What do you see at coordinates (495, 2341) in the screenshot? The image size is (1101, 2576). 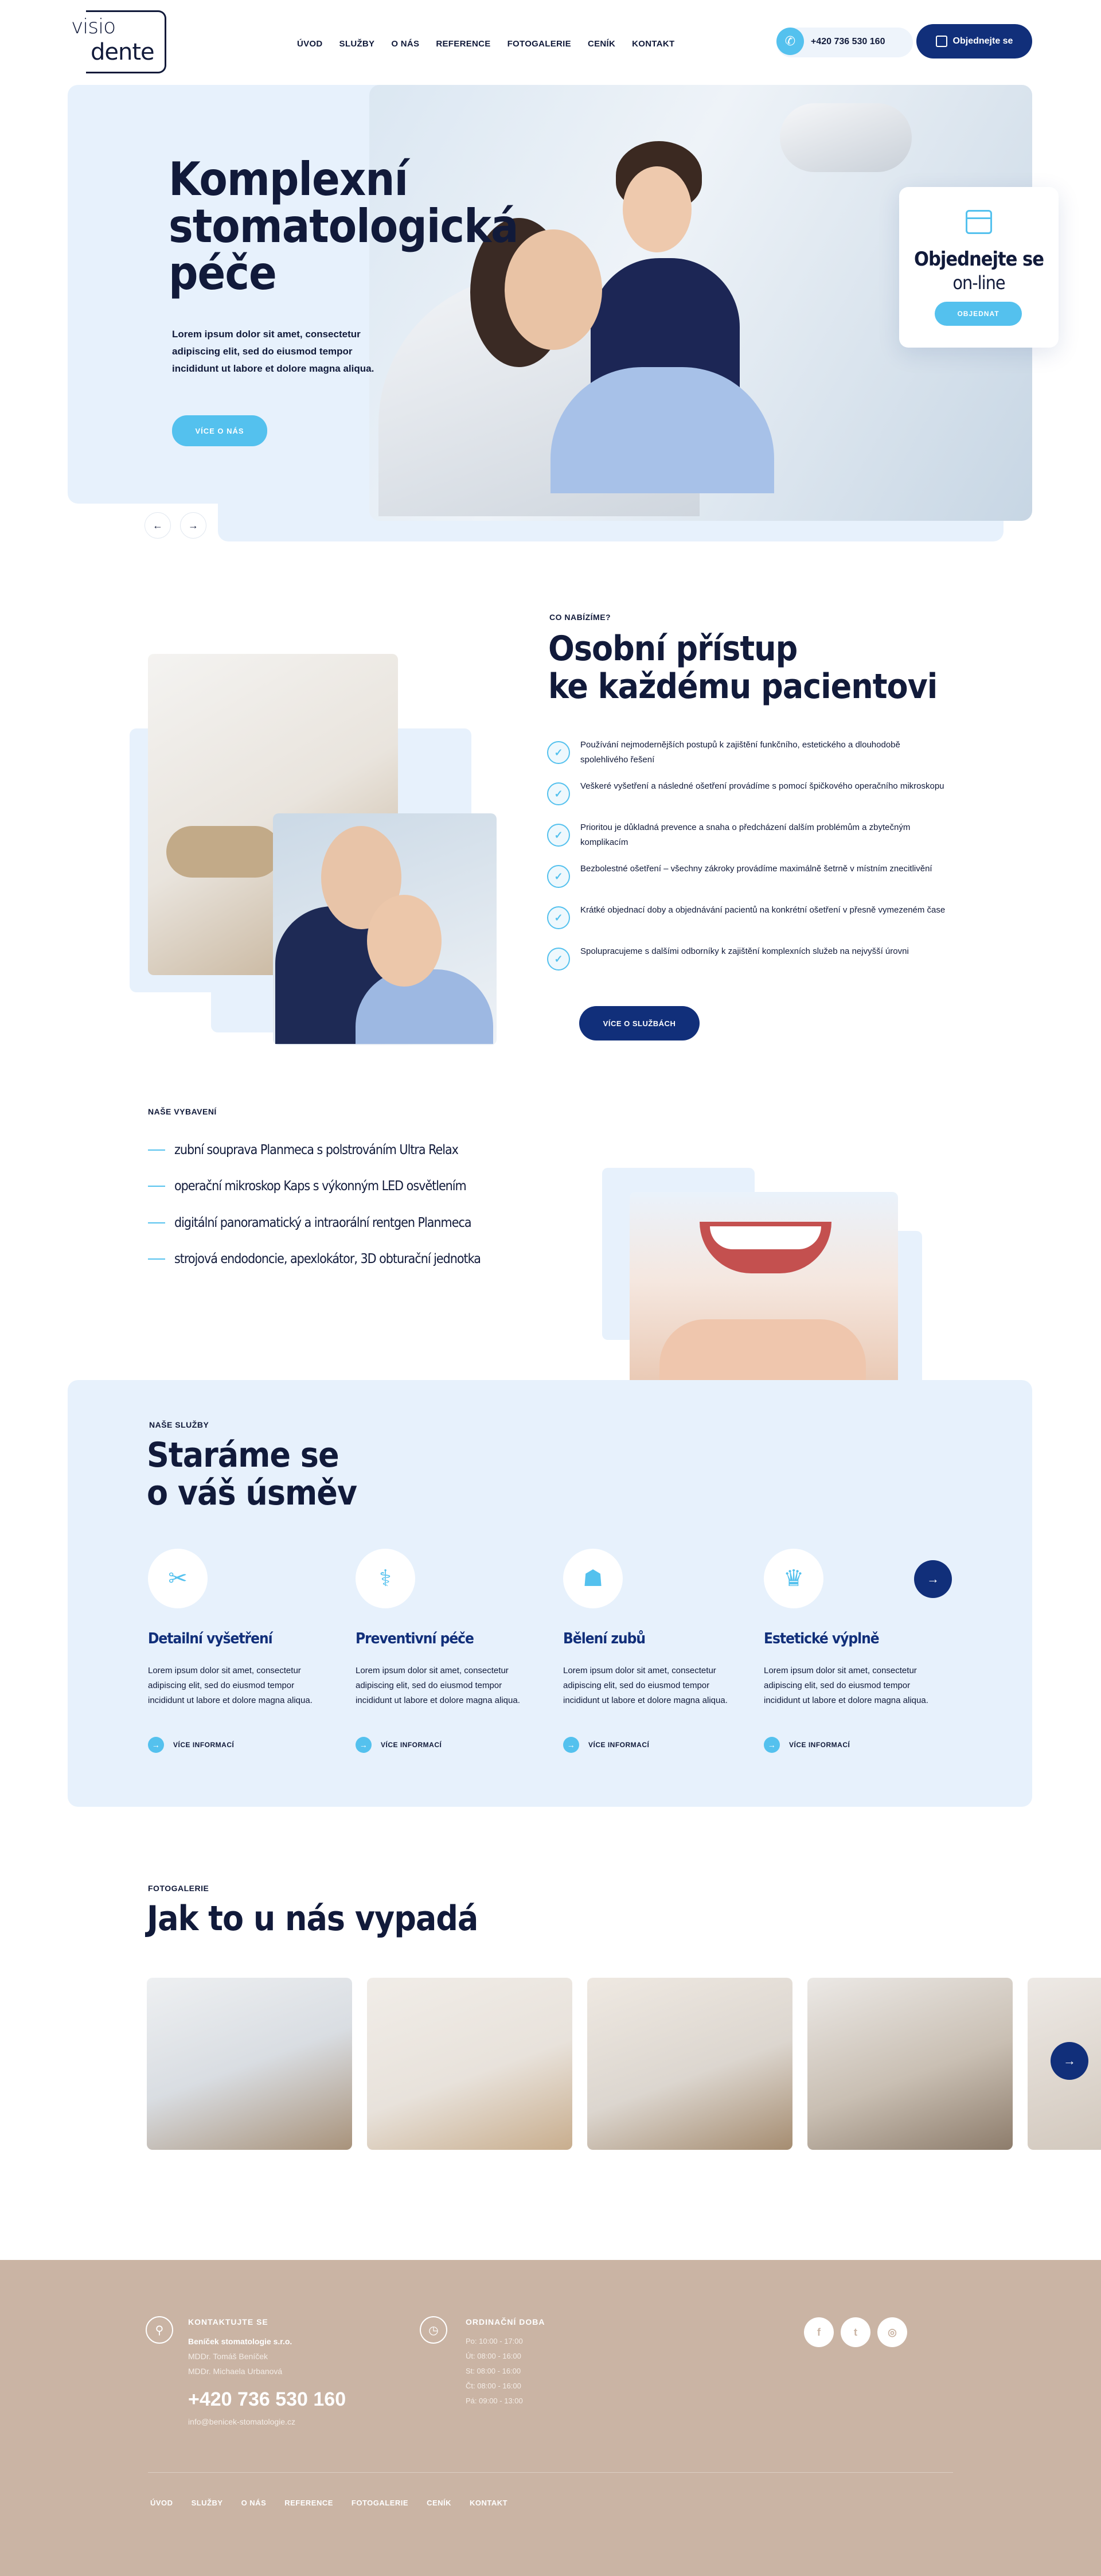 I see `footer-hours-row: Po: 10:00 - 17:00` at bounding box center [495, 2341].